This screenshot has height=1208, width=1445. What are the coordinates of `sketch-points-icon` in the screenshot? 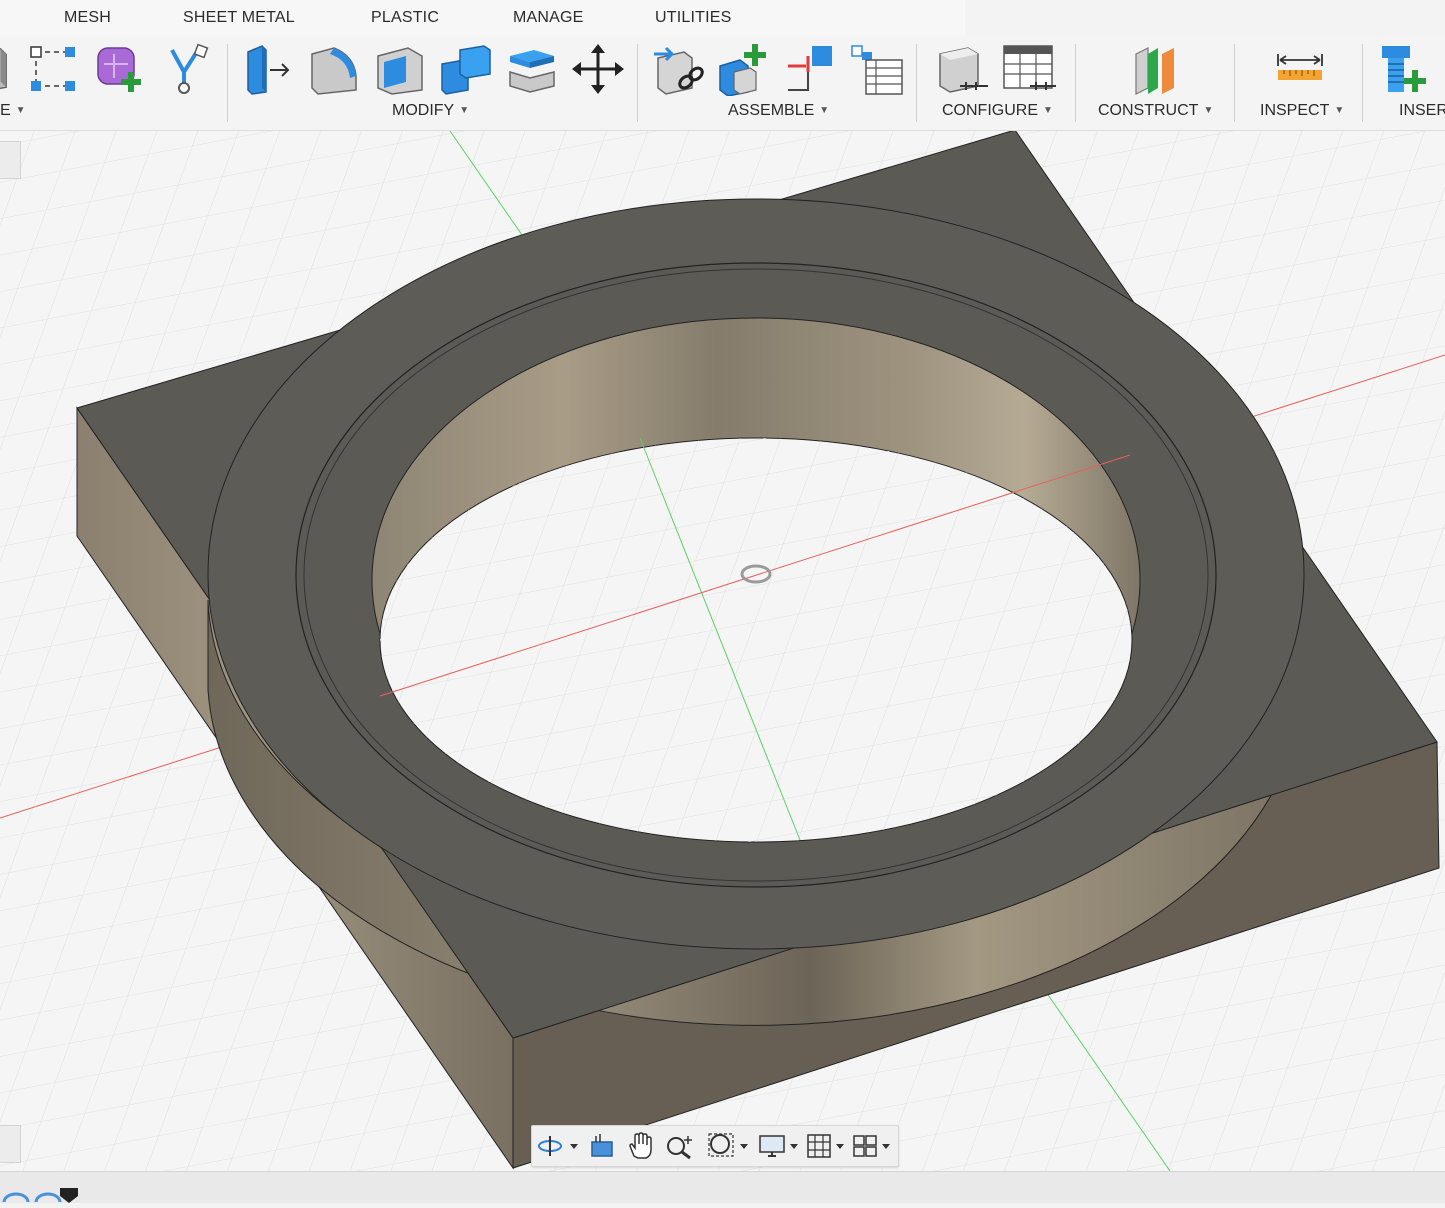 It's located at (54, 69).